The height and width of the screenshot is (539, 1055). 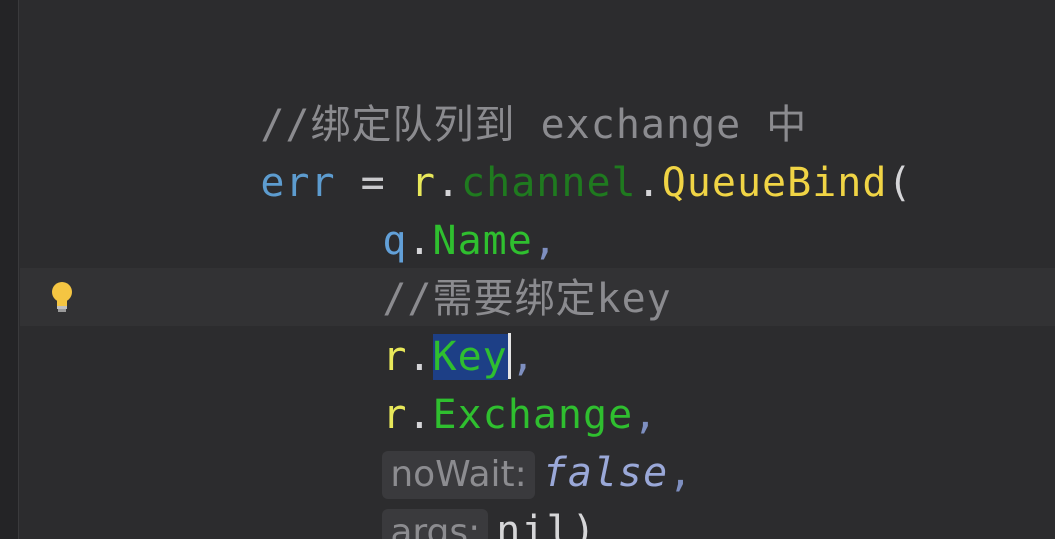 What do you see at coordinates (9, 269) in the screenshot?
I see `editor-gutter` at bounding box center [9, 269].